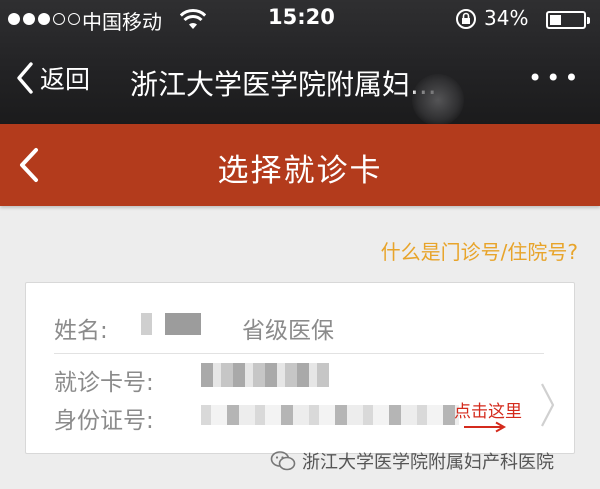 Image resolution: width=600 pixels, height=489 pixels. Describe the element at coordinates (428, 462) in the screenshot. I see `watermark-text: 浙江大学医学院附属妇产科医院` at that location.